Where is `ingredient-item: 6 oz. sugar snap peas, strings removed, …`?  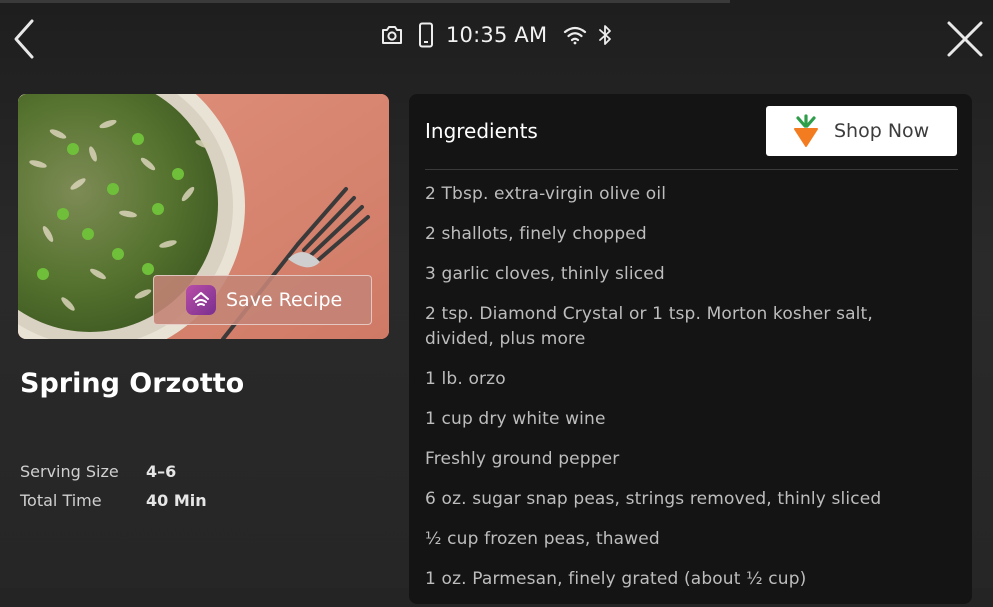
ingredient-item: 6 oz. sugar snap peas, strings removed, … is located at coordinates (653, 499).